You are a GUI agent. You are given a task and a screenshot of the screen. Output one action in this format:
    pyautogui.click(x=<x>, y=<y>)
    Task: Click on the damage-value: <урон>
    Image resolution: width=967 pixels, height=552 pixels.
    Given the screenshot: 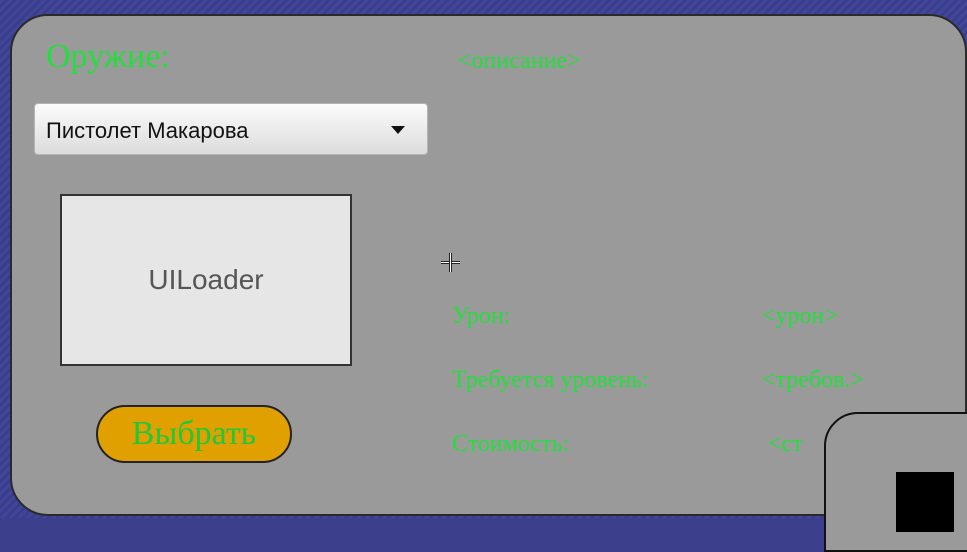 What is the action you would take?
    pyautogui.click(x=800, y=316)
    